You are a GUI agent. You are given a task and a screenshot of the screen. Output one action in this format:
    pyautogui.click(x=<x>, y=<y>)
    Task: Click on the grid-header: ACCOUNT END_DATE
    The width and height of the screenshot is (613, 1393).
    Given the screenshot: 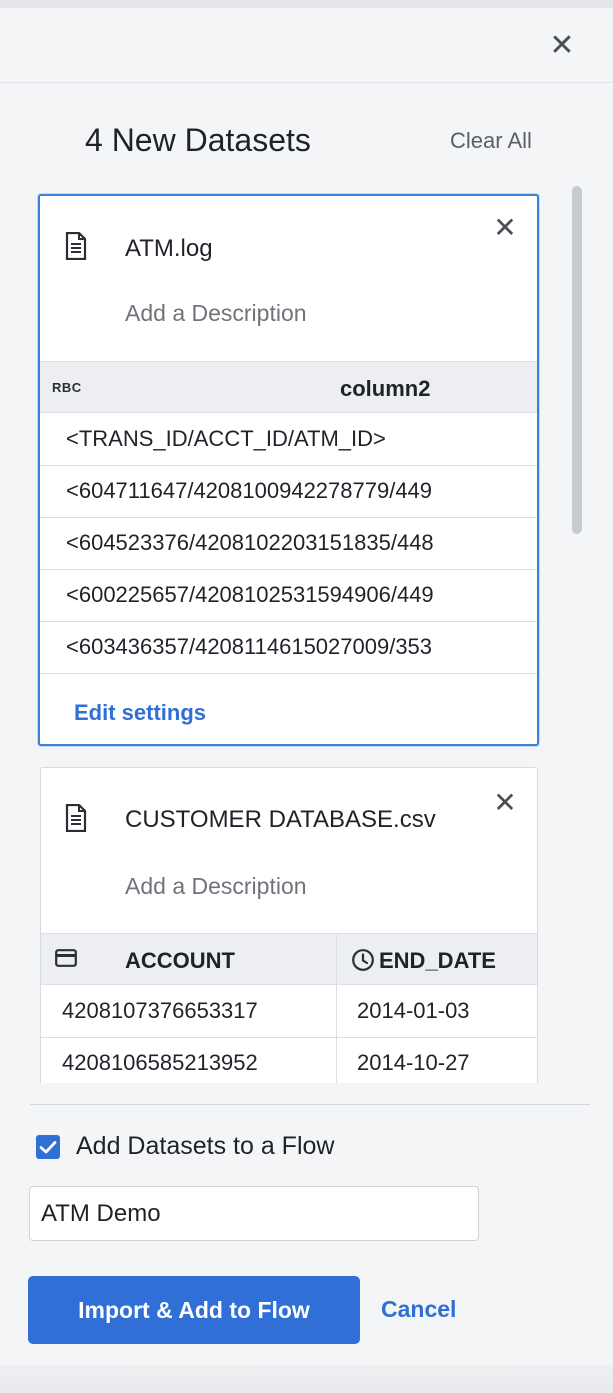 What is the action you would take?
    pyautogui.click(x=289, y=959)
    